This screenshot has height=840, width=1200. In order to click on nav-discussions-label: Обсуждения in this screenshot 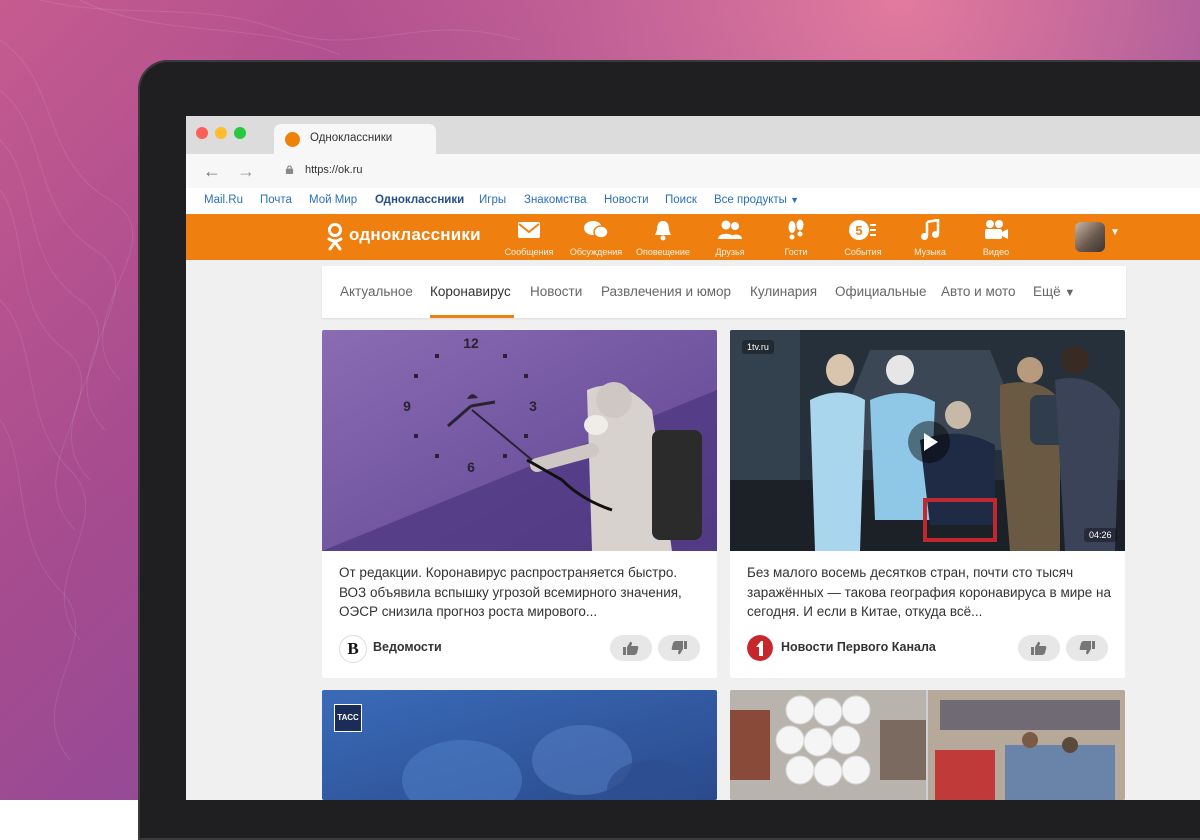, I will do `click(596, 252)`.